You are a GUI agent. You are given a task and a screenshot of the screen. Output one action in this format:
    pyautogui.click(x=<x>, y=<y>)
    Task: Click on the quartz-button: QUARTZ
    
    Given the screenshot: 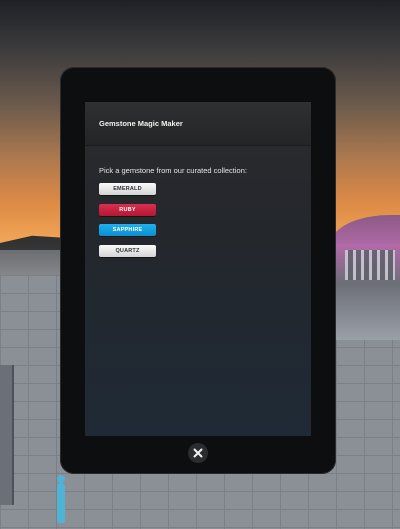 What is the action you would take?
    pyautogui.click(x=127, y=251)
    